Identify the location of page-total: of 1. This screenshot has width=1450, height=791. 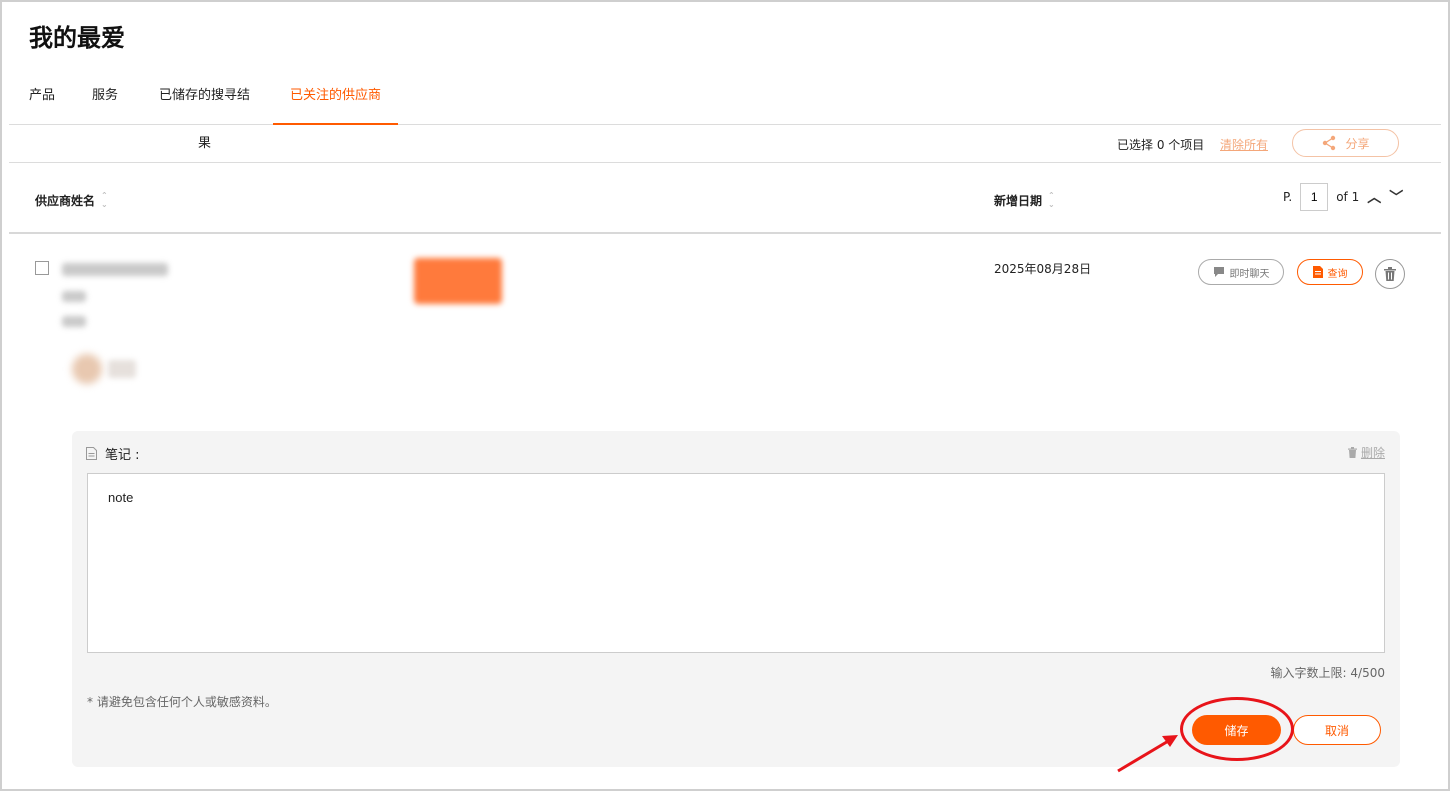
(1348, 197).